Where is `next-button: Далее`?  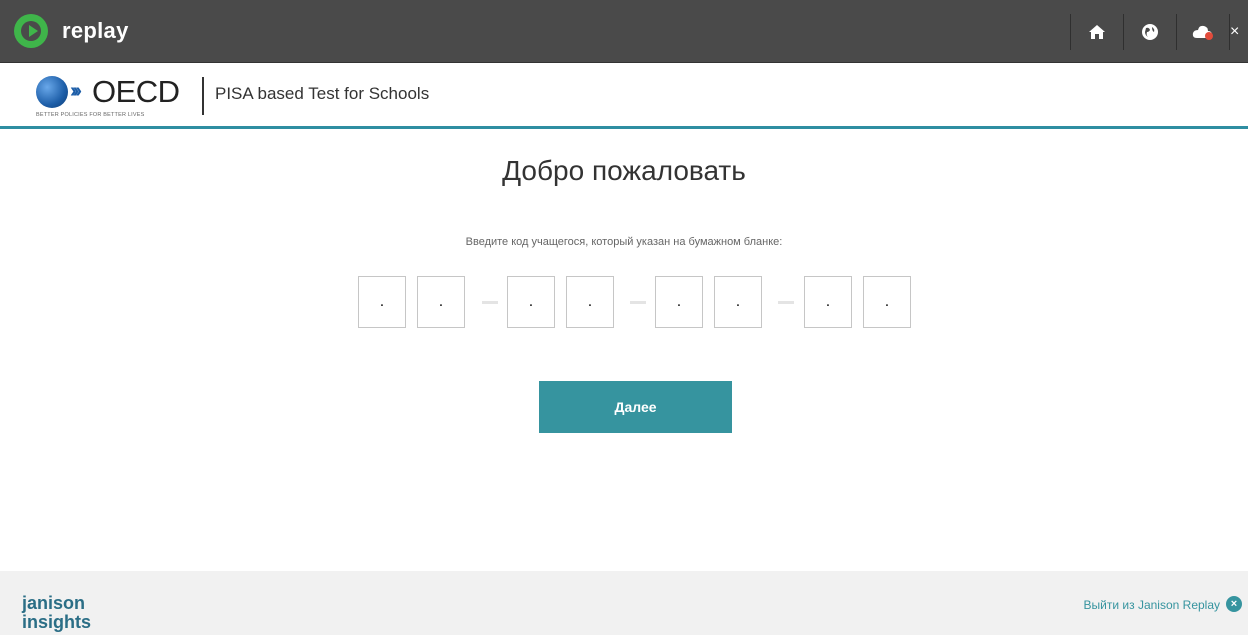 next-button: Далее is located at coordinates (635, 407).